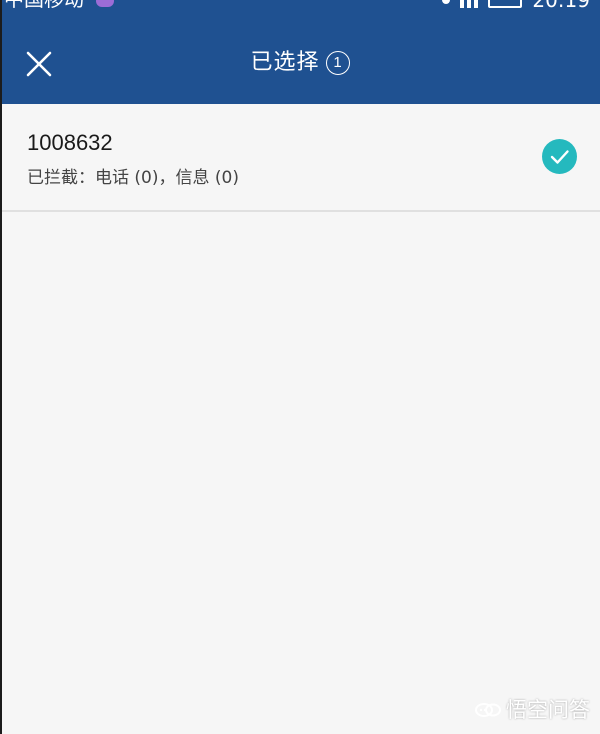 Image resolution: width=600 pixels, height=734 pixels. I want to click on notification-dot-icon, so click(105, 3).